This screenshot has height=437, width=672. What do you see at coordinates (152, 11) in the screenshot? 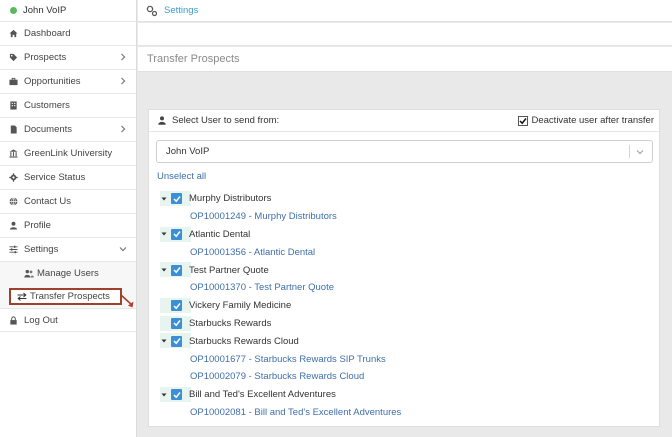
I see `settings-cogs-icon` at bounding box center [152, 11].